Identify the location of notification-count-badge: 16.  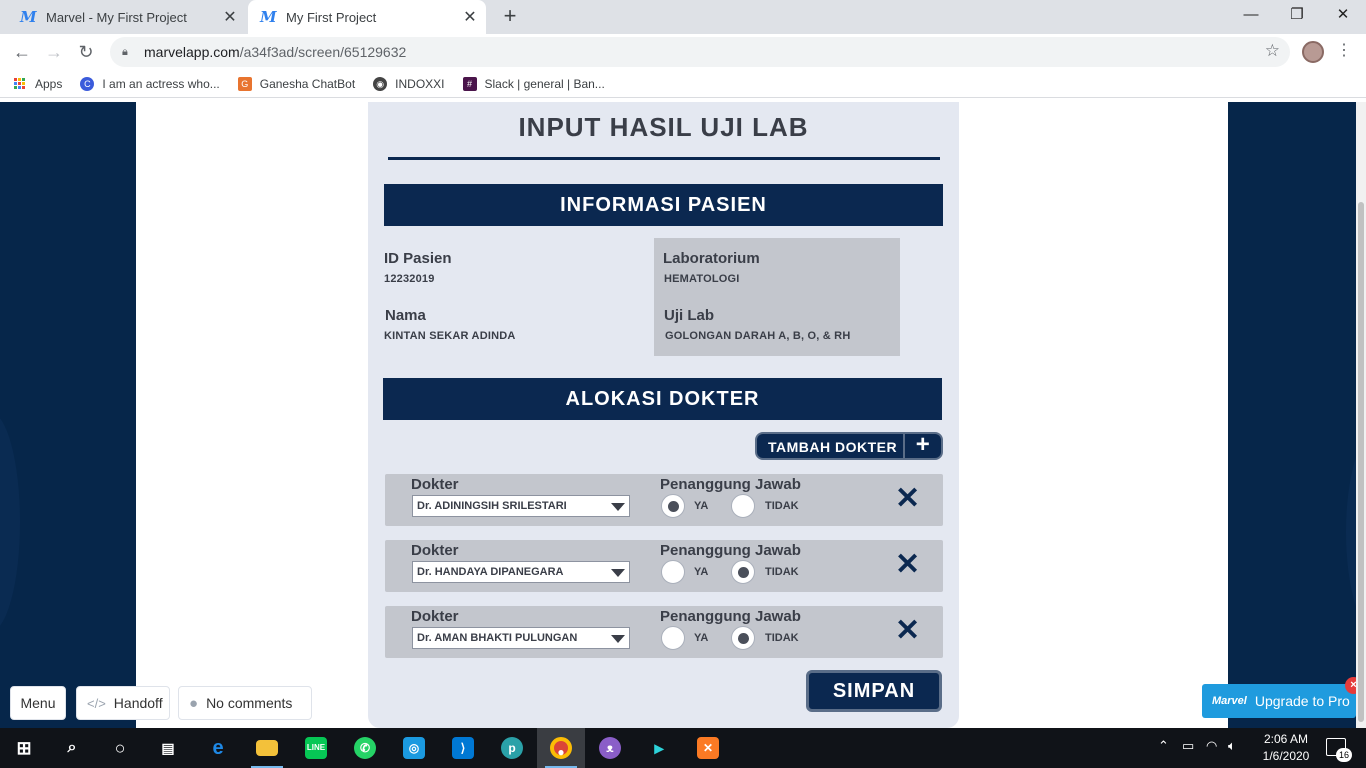
(1344, 755).